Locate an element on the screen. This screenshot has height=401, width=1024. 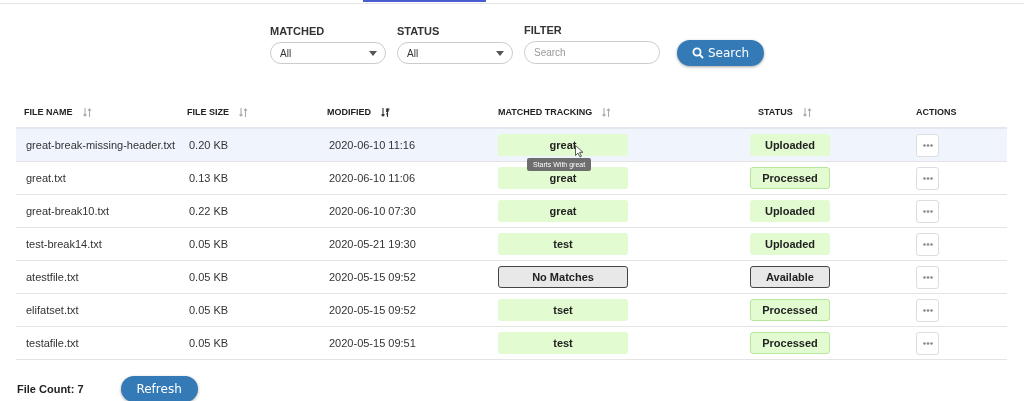
filter-label: FILTER is located at coordinates (543, 30).